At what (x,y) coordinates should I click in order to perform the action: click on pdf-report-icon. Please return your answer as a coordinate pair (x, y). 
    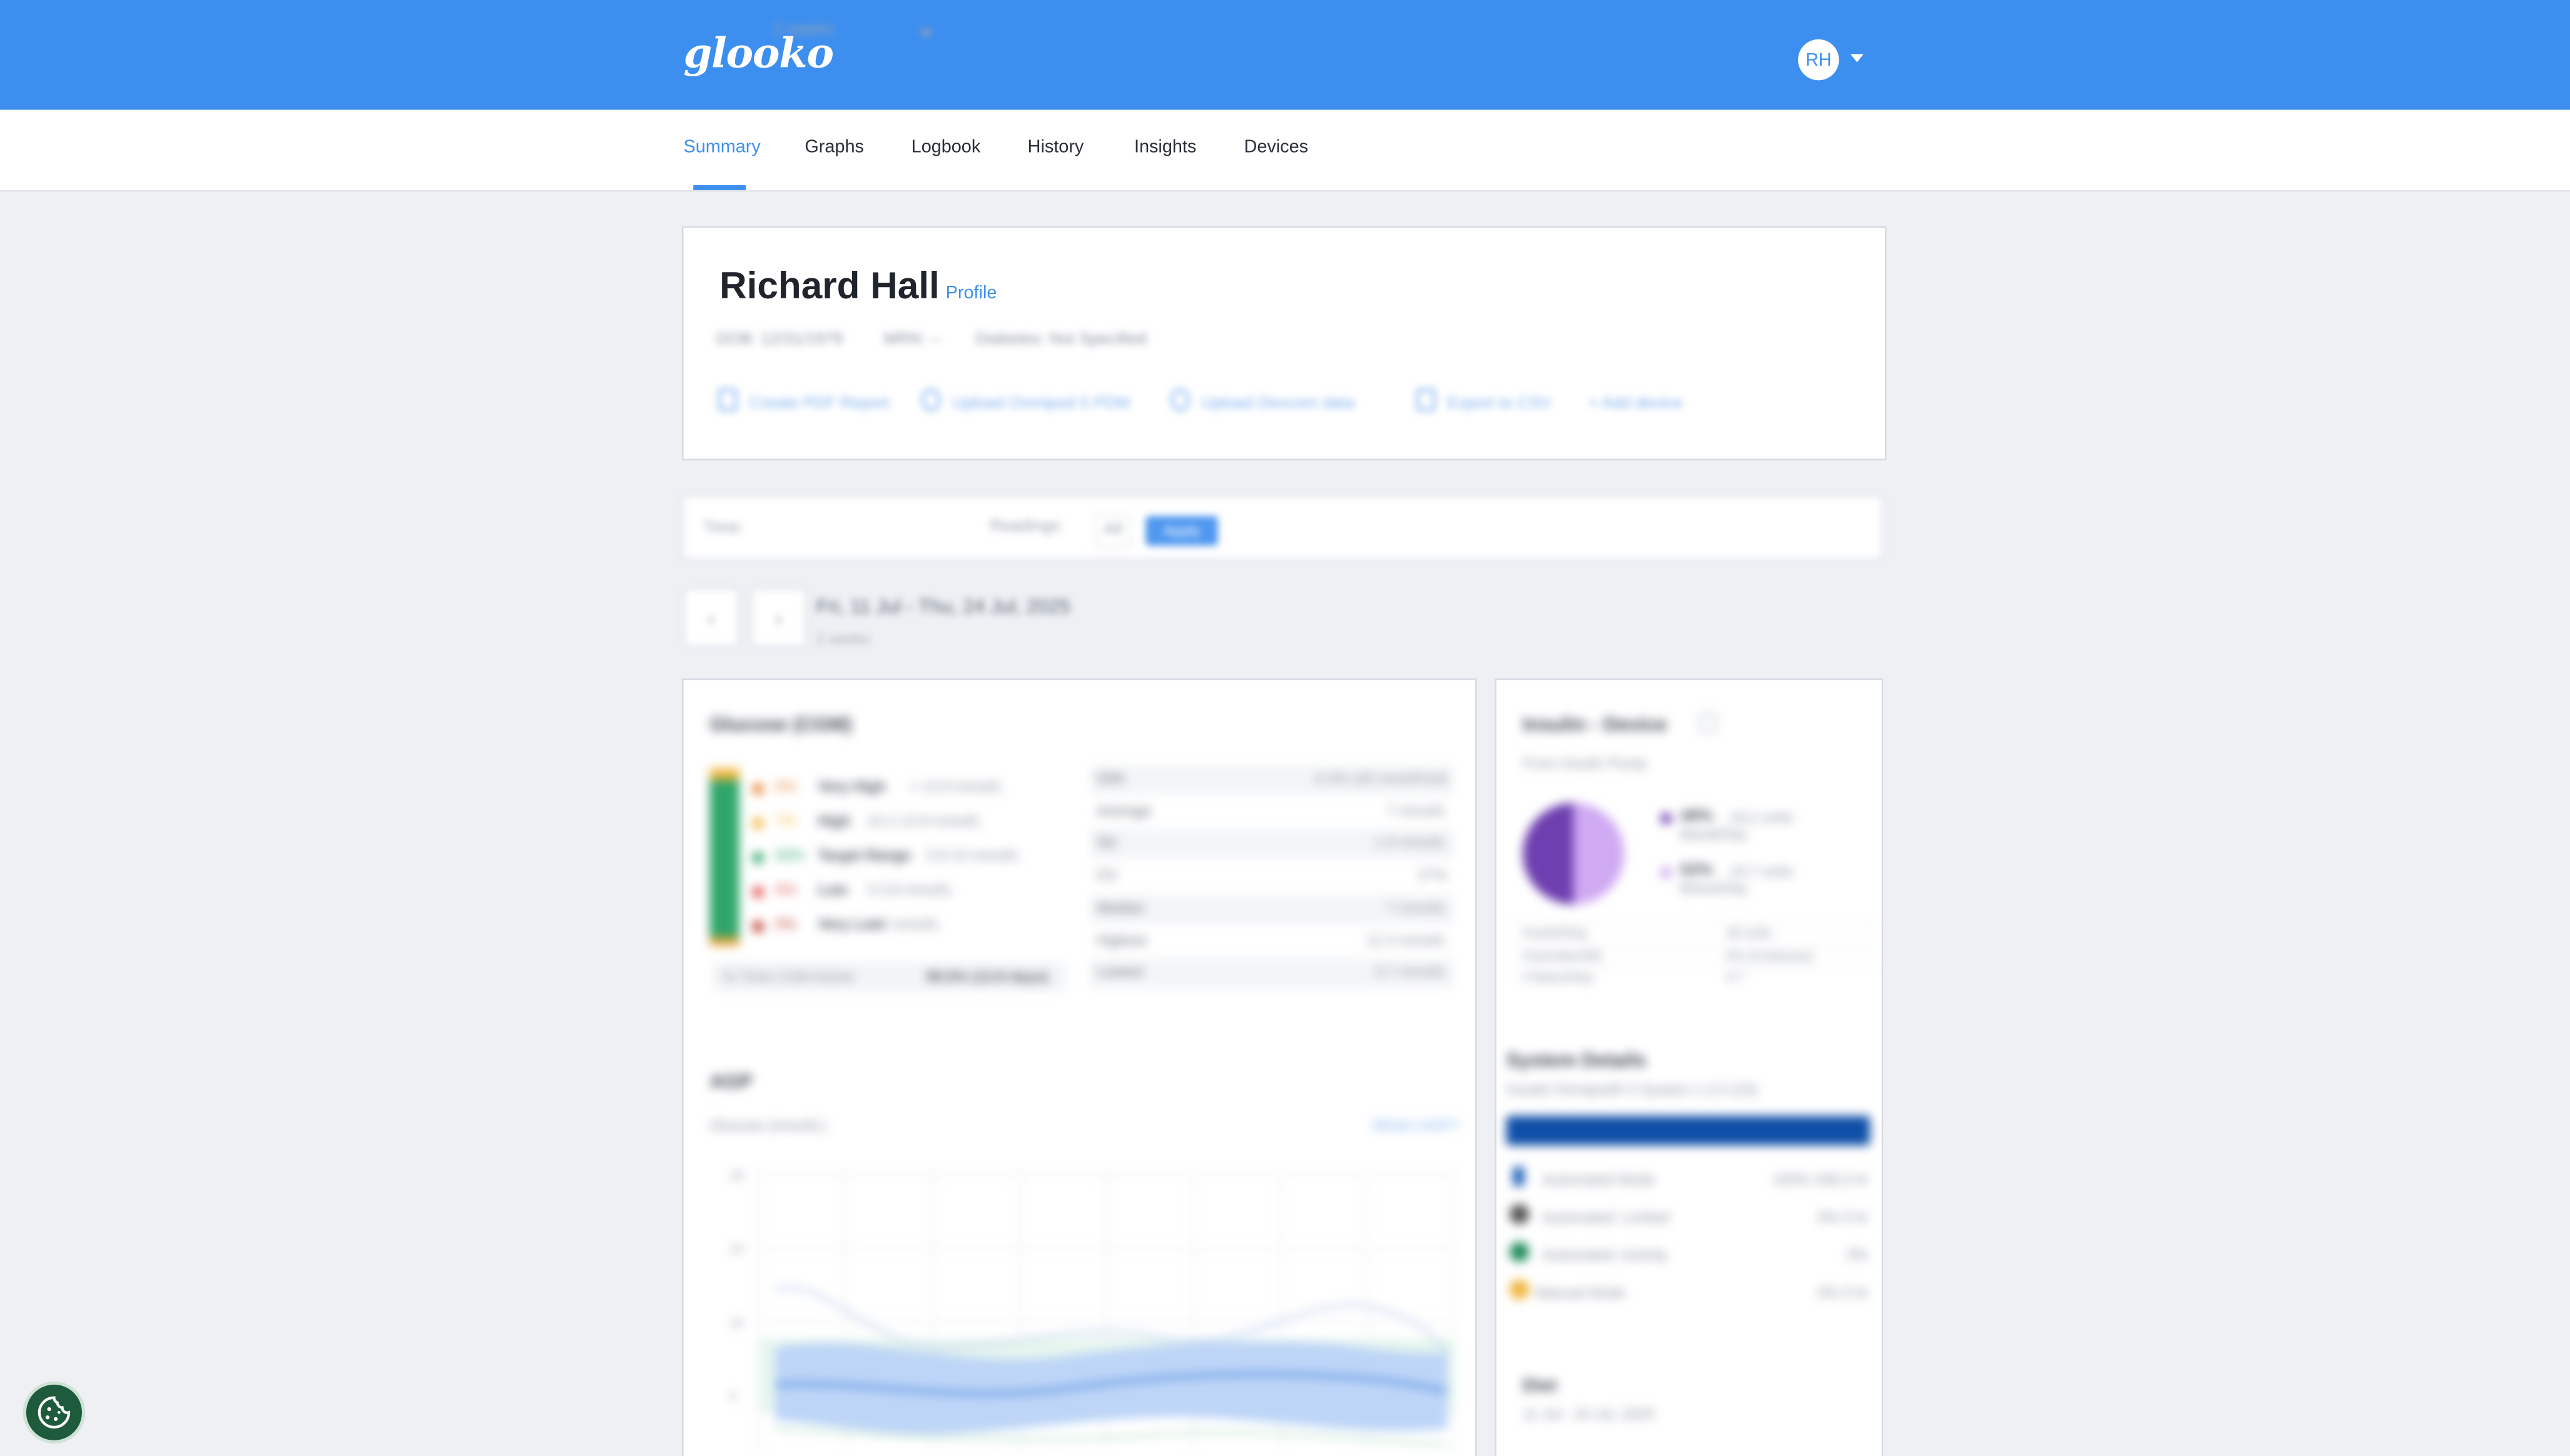
    Looking at the image, I should click on (728, 400).